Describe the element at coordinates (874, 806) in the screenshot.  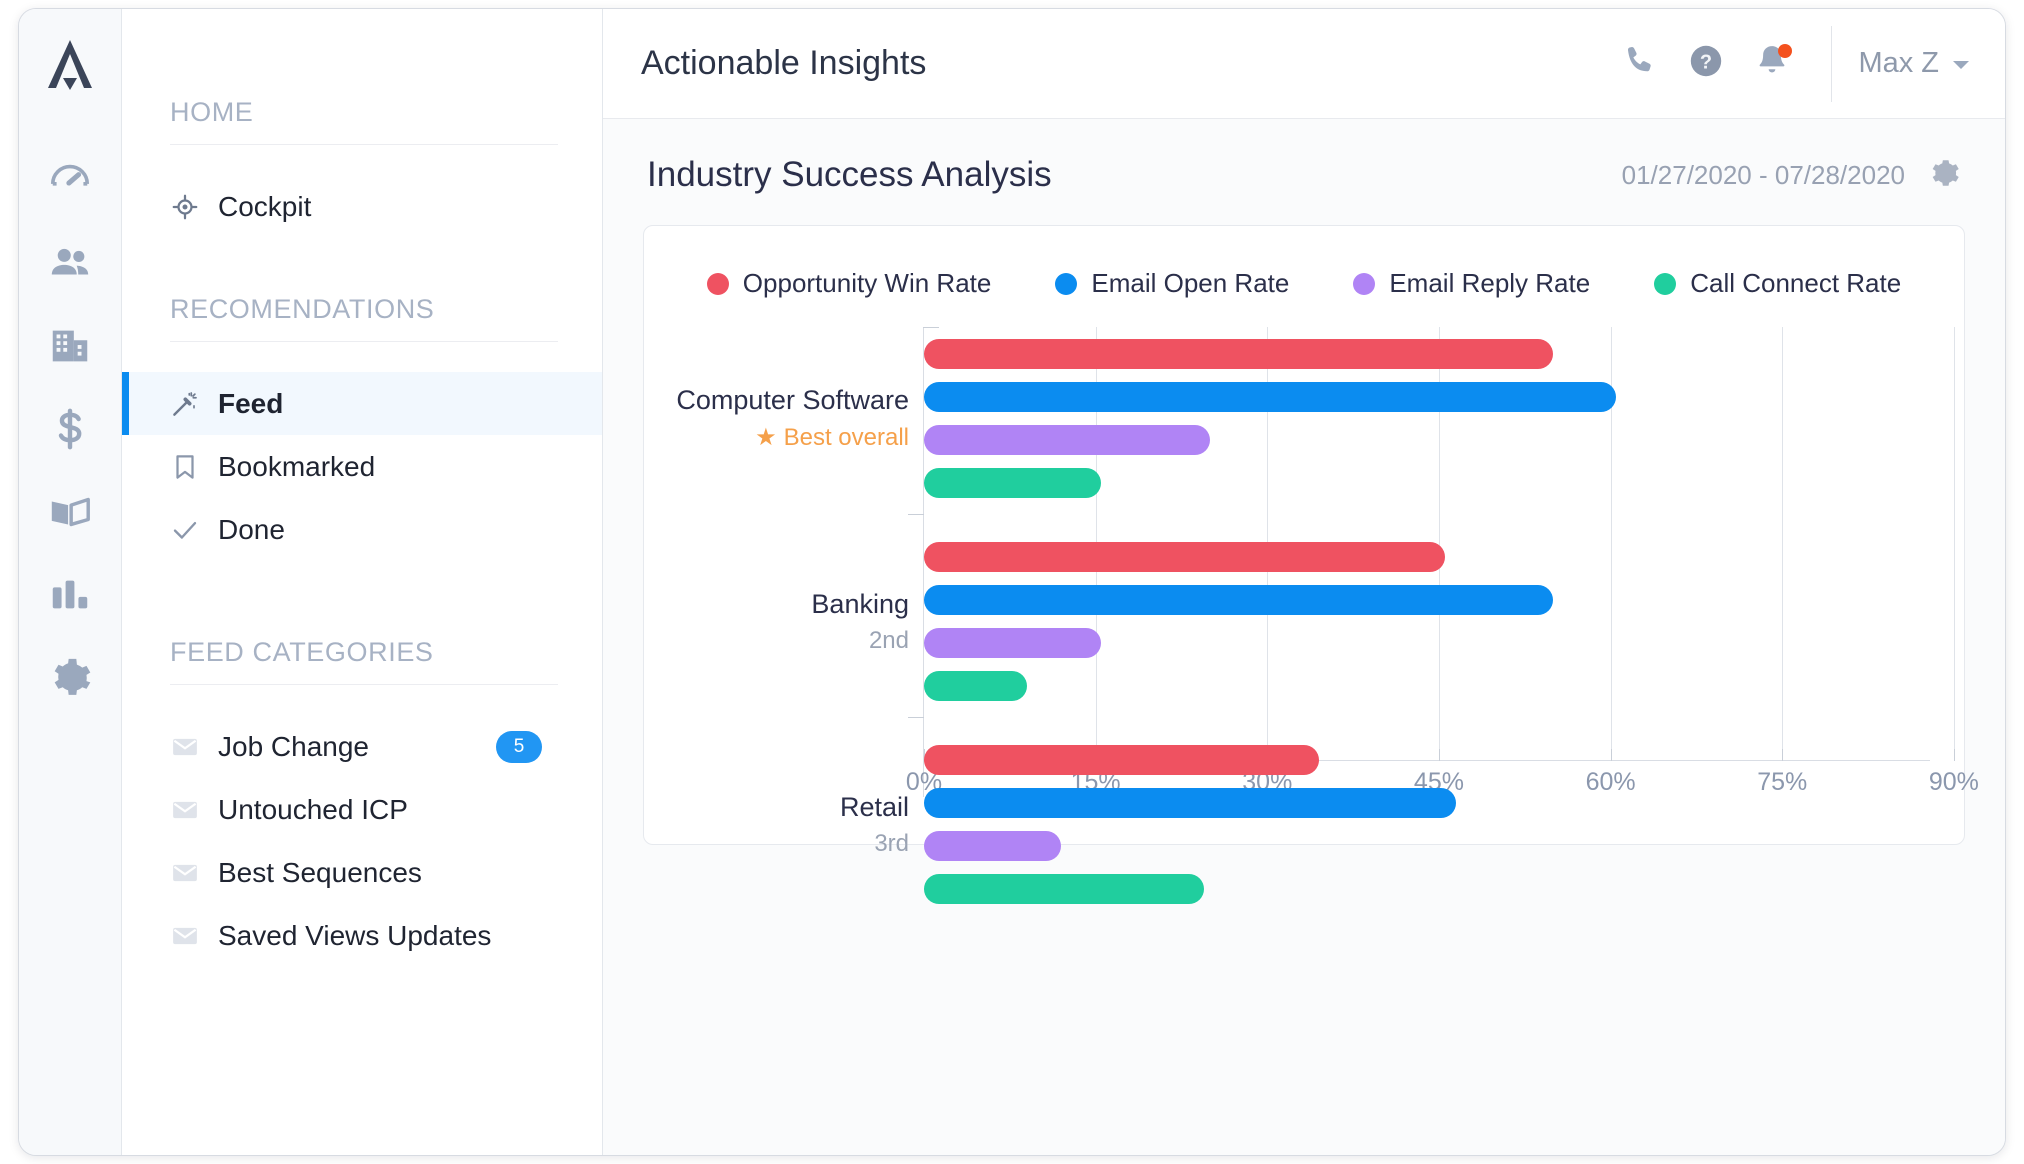
I see `category-name: Retail` at that location.